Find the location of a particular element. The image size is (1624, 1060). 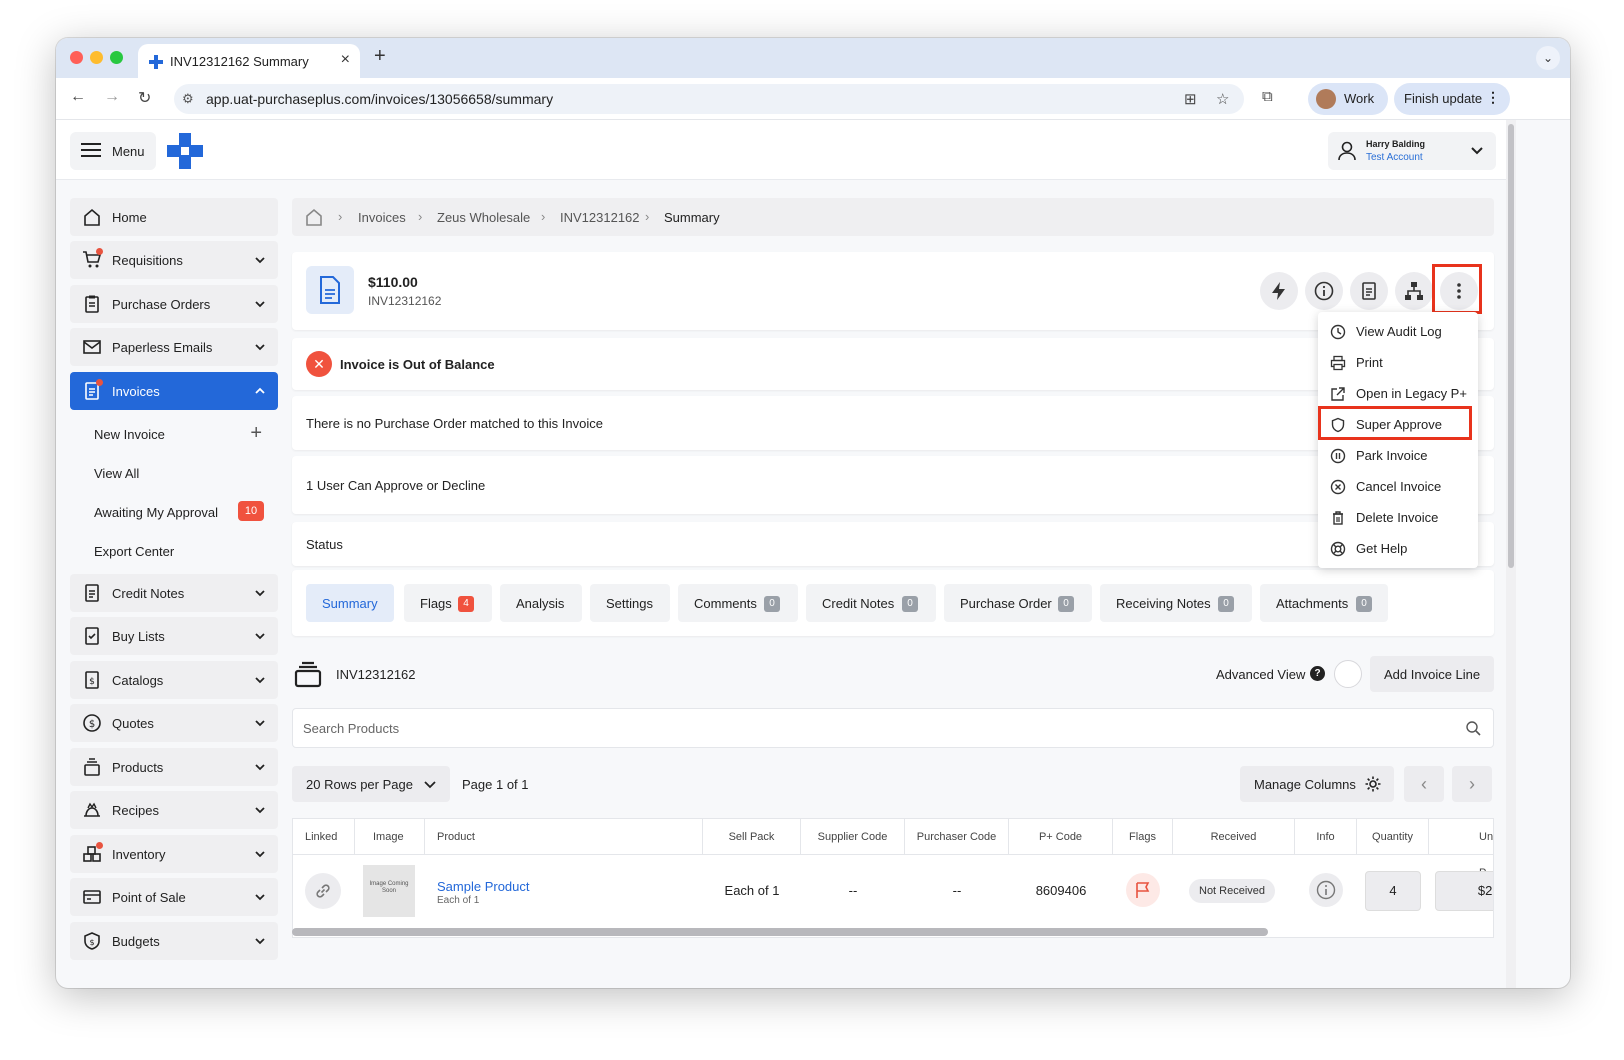

sidebar-item-paperless-emails: Paperless Emails is located at coordinates (174, 347).